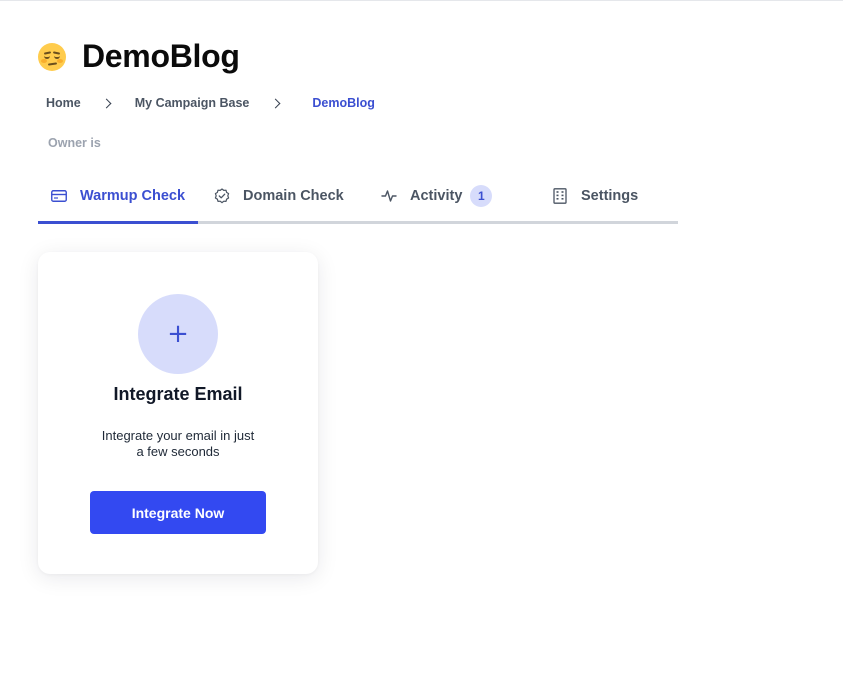 The height and width of the screenshot is (680, 843). What do you see at coordinates (421, 0) in the screenshot?
I see `top-divider` at bounding box center [421, 0].